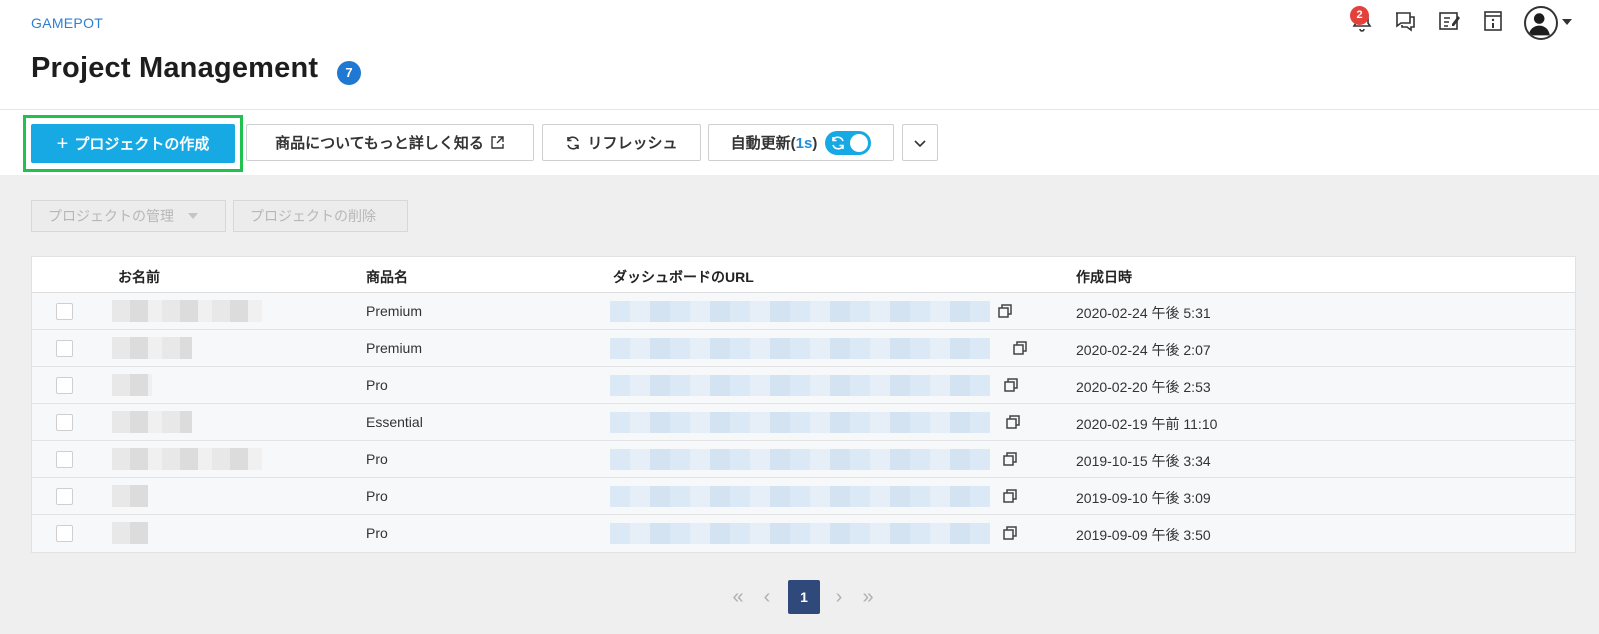  What do you see at coordinates (1493, 21) in the screenshot?
I see `info-book-icon` at bounding box center [1493, 21].